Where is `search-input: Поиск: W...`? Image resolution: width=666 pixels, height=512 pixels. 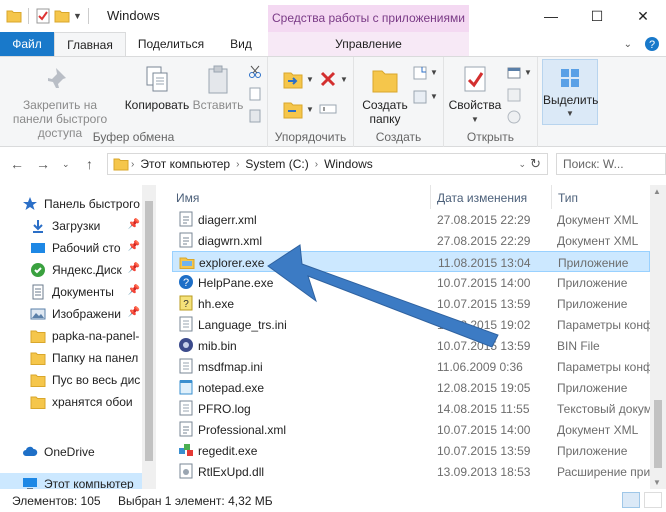
search-input: Поиск: W... is located at coordinates (611, 164).